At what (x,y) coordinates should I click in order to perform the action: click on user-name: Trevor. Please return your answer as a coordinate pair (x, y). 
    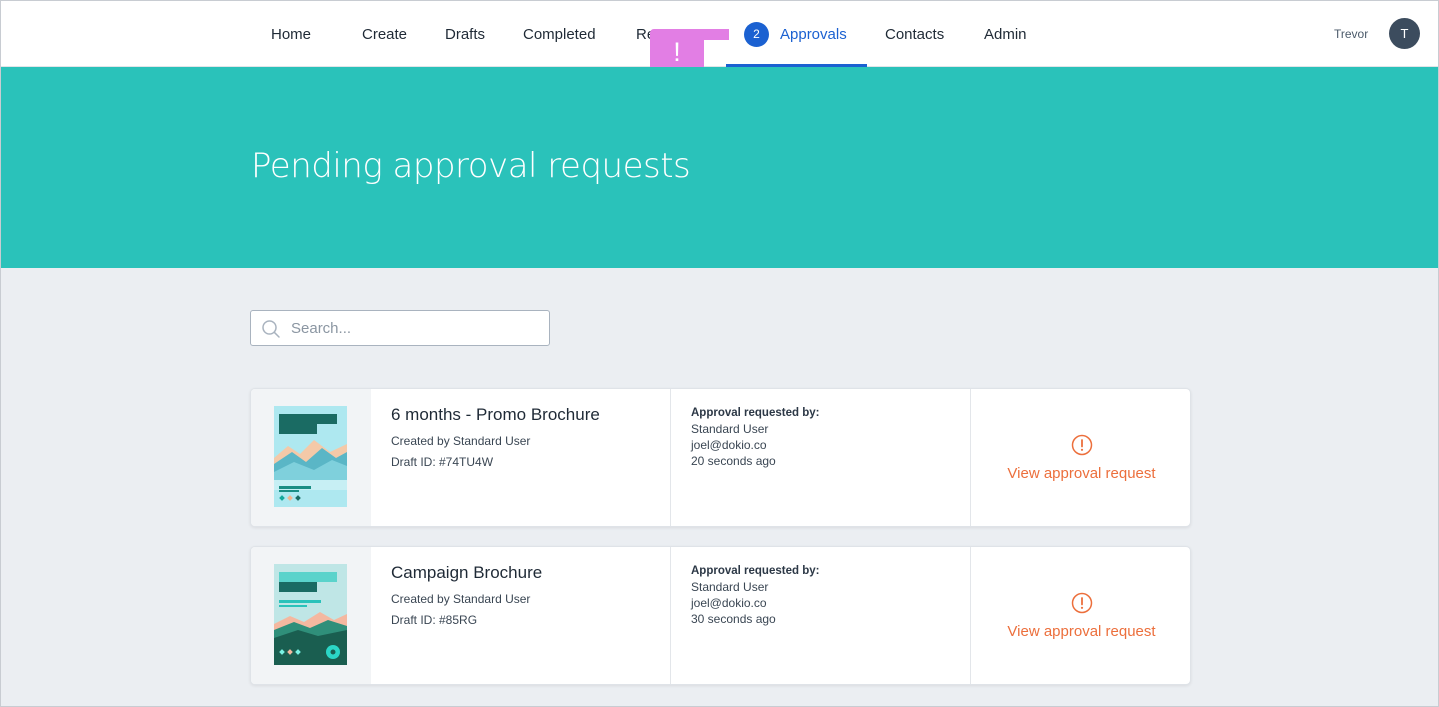
    Looking at the image, I should click on (1351, 34).